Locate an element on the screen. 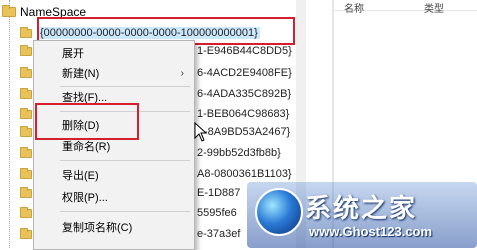 Image resolution: width=477 pixels, height=250 pixels. watermark-logo: 系统之家 www.Ghost123.com is located at coordinates (362, 215).